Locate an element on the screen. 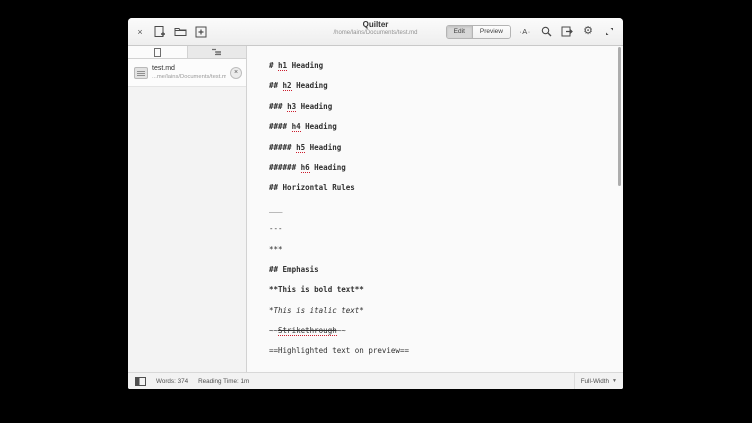 This screenshot has height=423, width=752. editor-line: ~~Strikethrough~~ is located at coordinates (307, 331).